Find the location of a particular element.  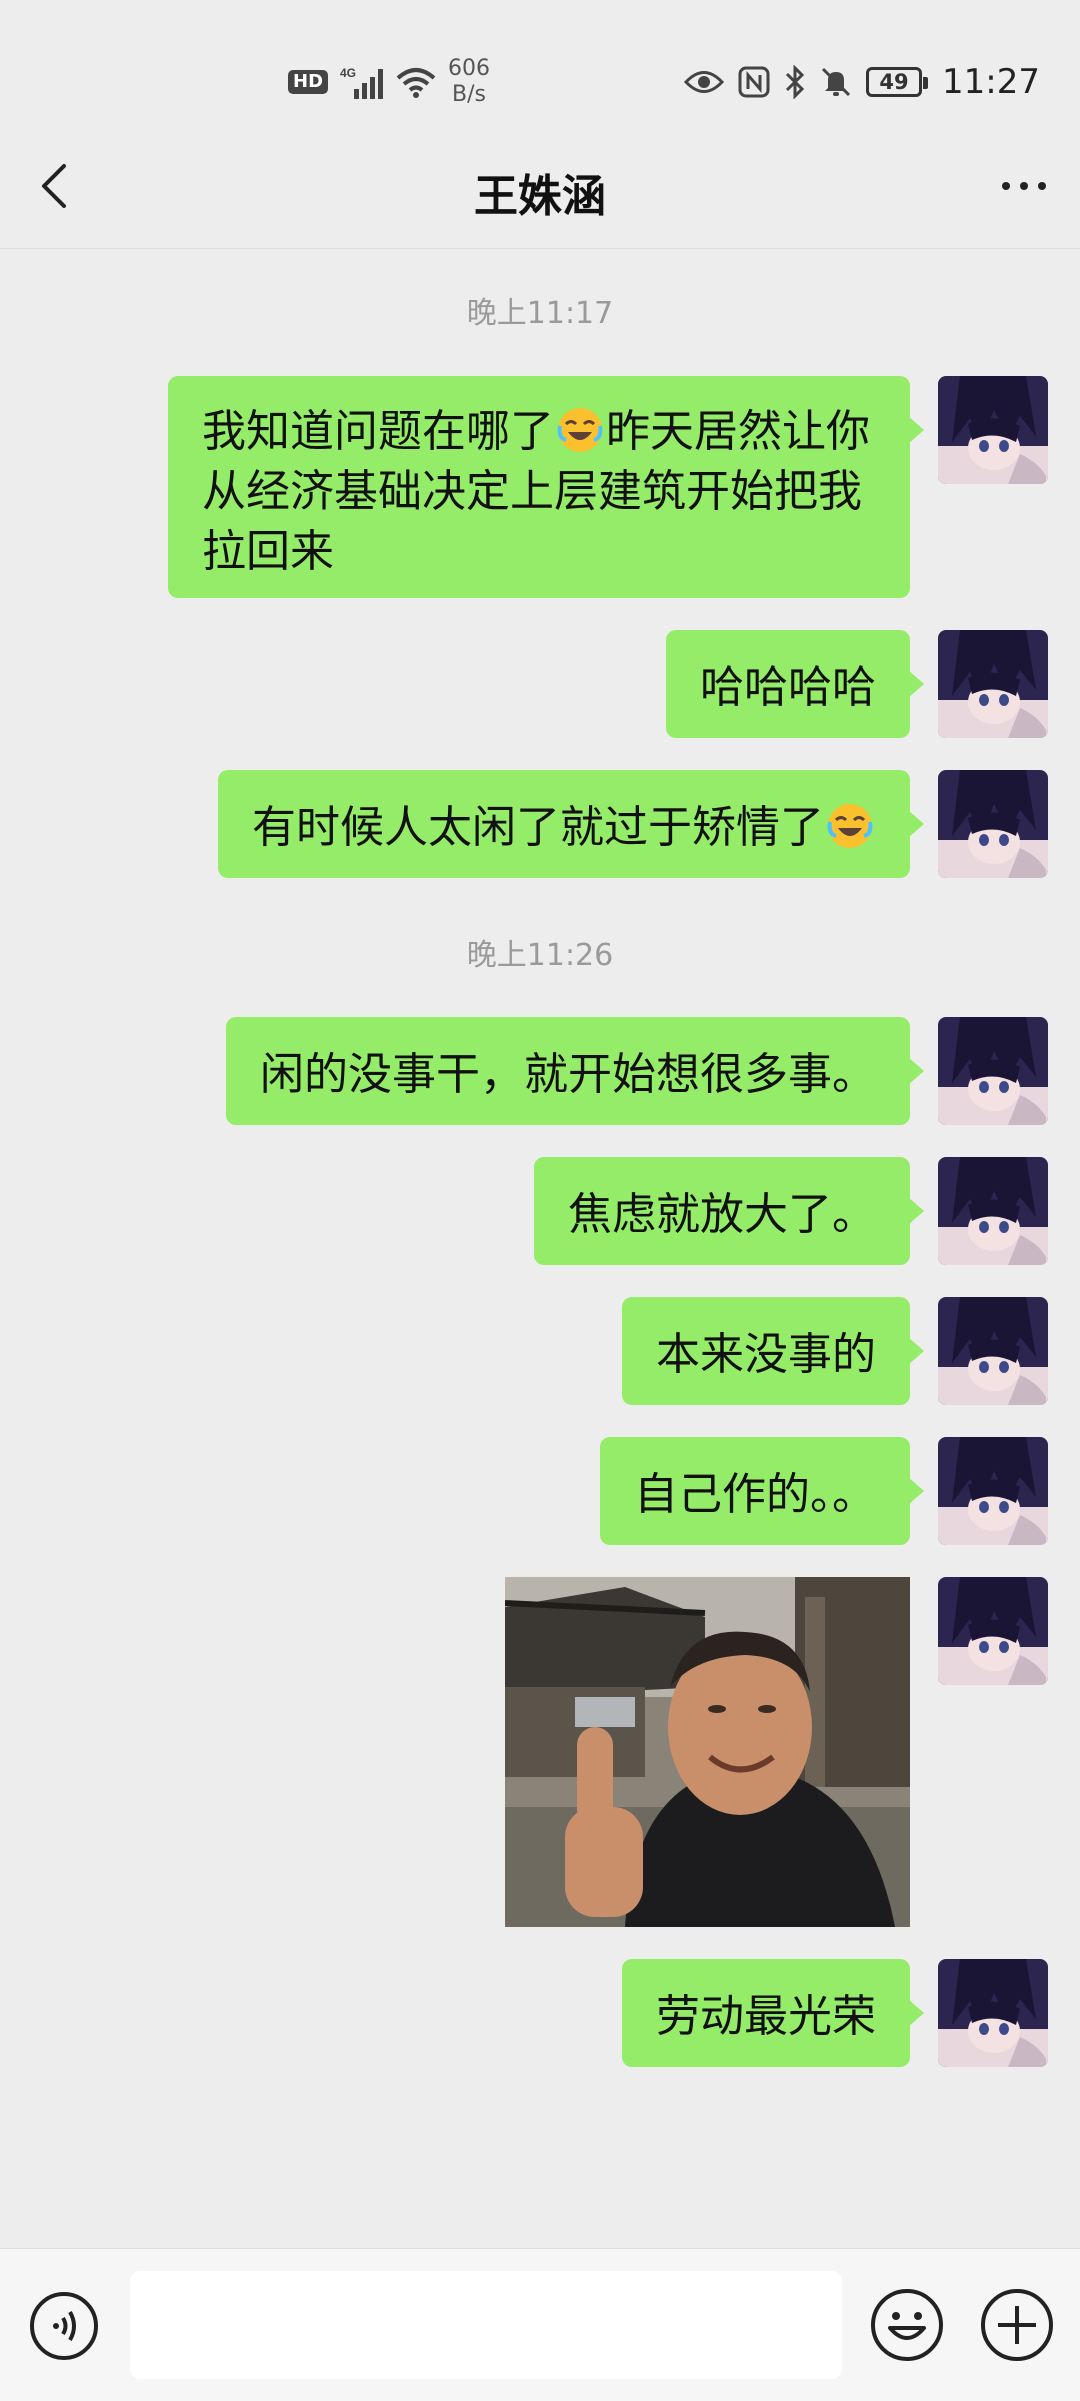

net-speed: 606 B/s is located at coordinates (469, 82).